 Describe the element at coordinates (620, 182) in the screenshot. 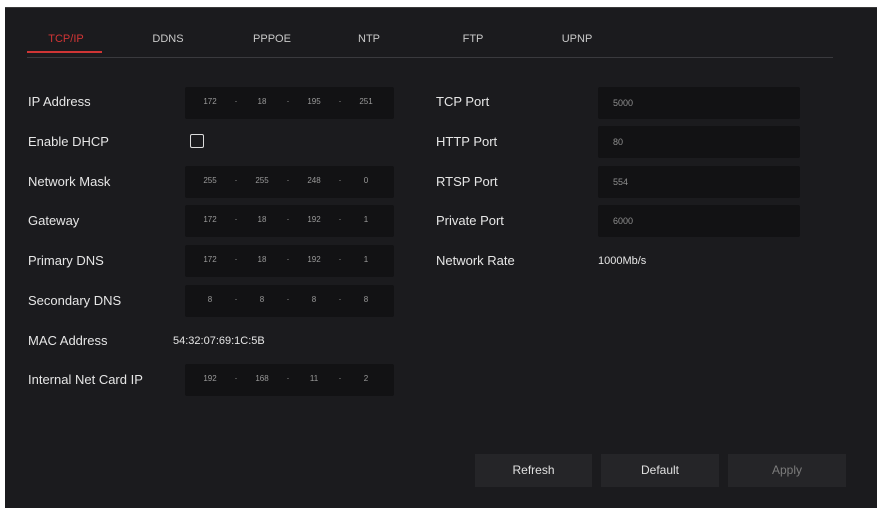

I see `rtsp-port-value: 554` at that location.